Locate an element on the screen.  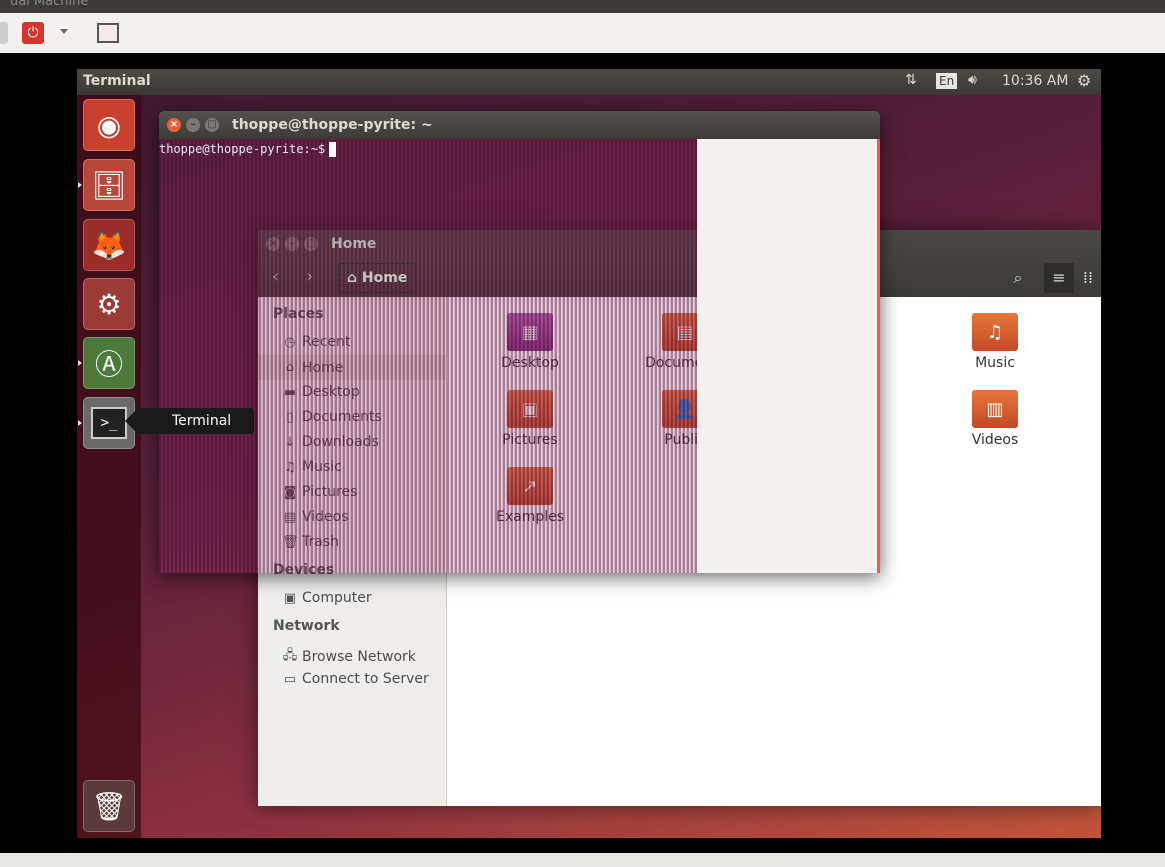
launcher-system-settings: ⚙ is located at coordinates (109, 304).